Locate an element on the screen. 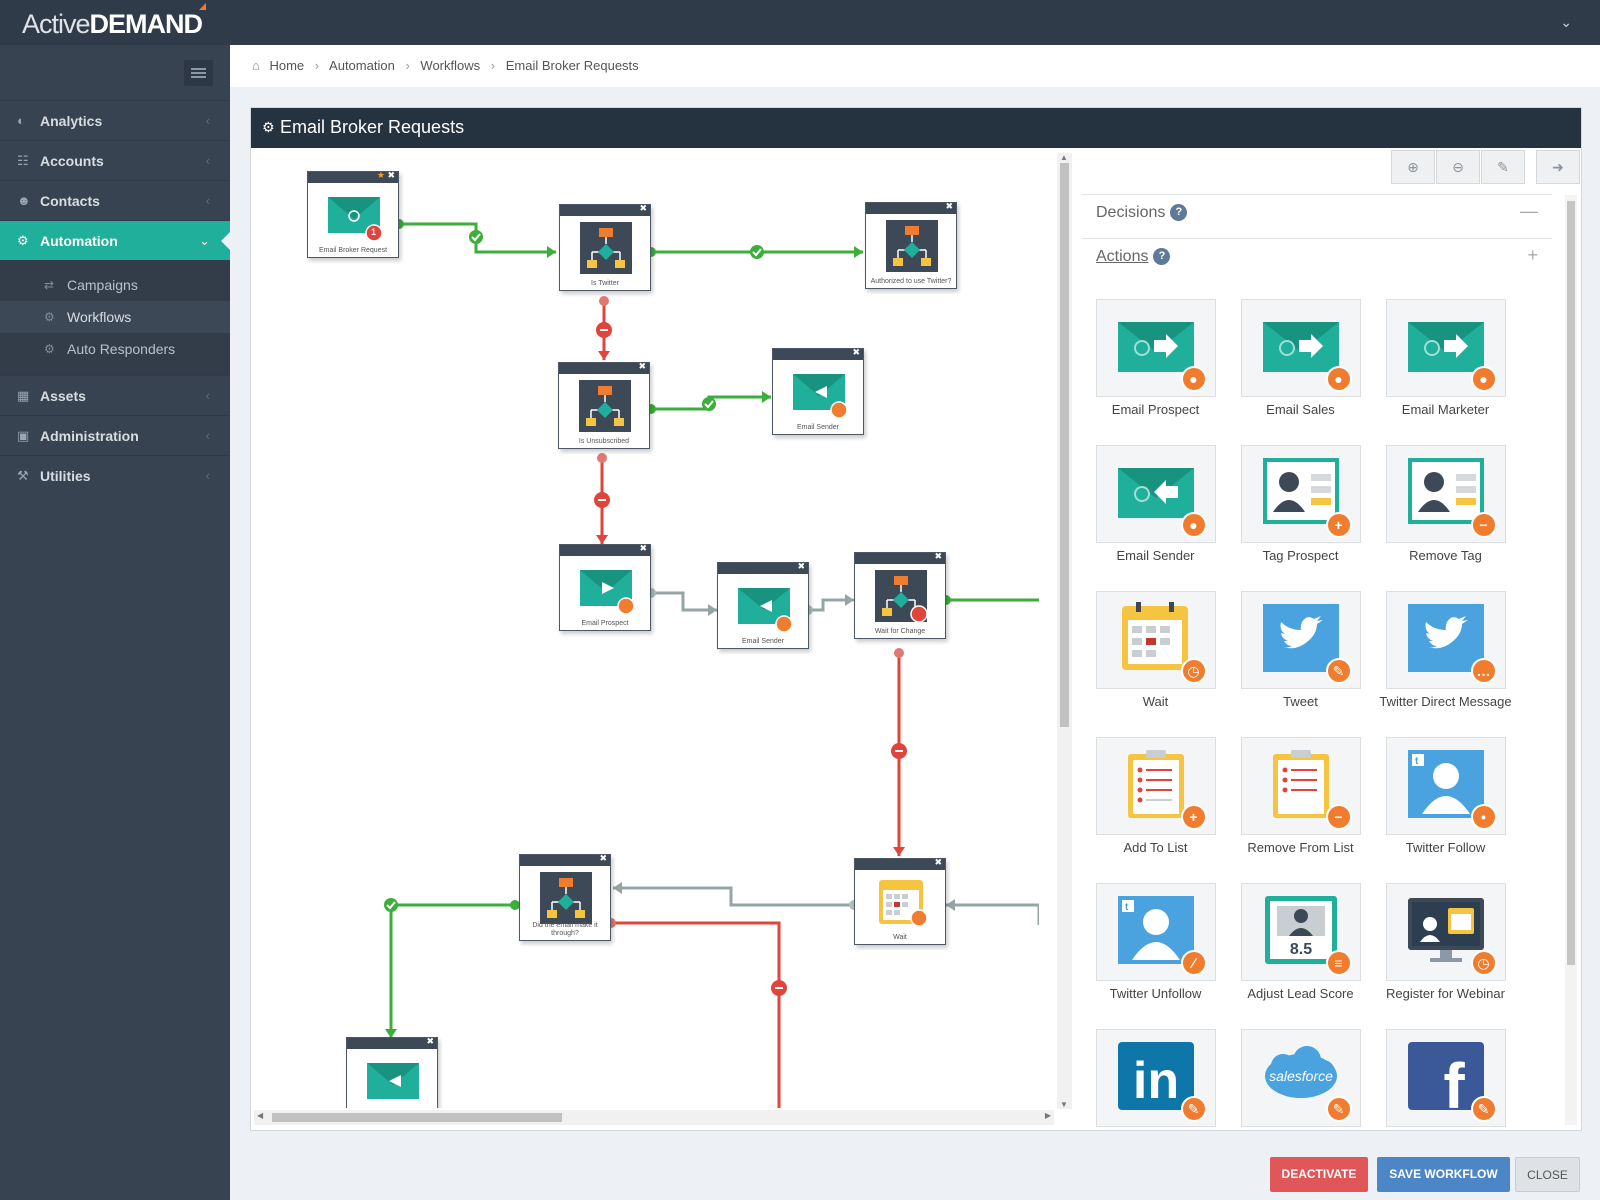  action-tag-prospect: + Tag Prospect is located at coordinates (1300, 505).